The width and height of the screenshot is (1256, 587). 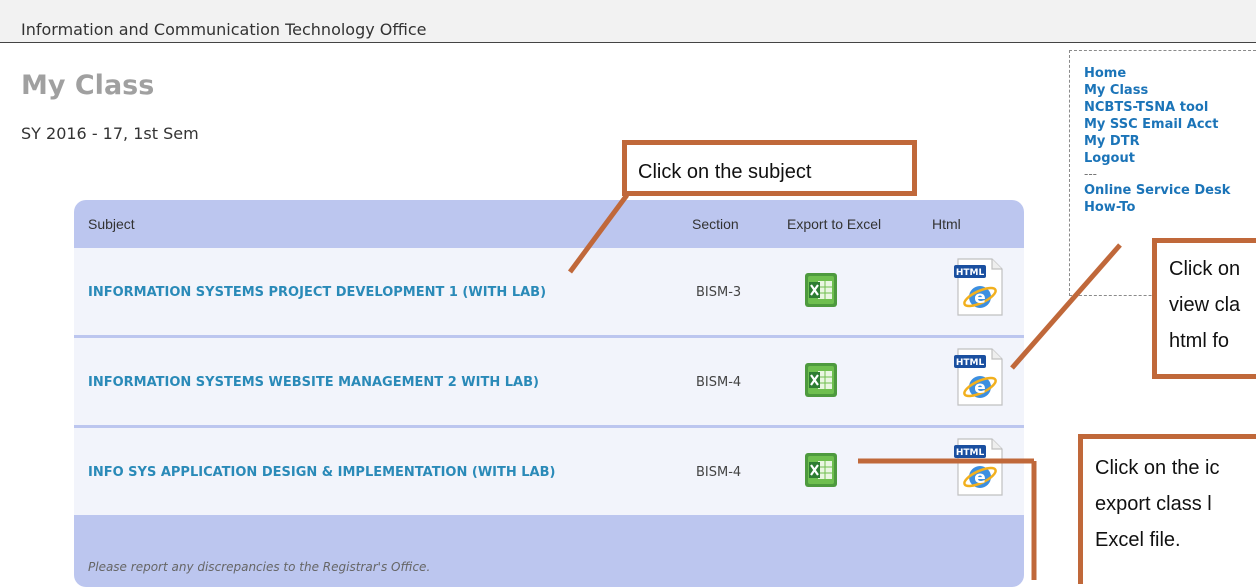 I want to click on callout-subject: Click on the subject, so click(x=769, y=168).